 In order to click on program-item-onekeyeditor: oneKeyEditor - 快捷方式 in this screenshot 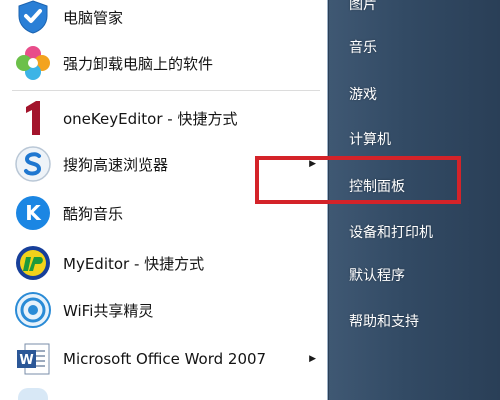, I will do `click(164, 118)`.